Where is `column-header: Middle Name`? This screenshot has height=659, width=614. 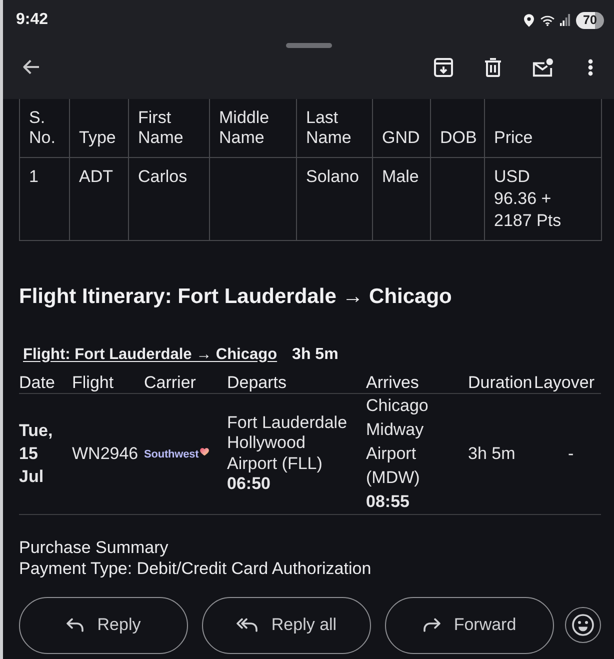 column-header: Middle Name is located at coordinates (253, 128).